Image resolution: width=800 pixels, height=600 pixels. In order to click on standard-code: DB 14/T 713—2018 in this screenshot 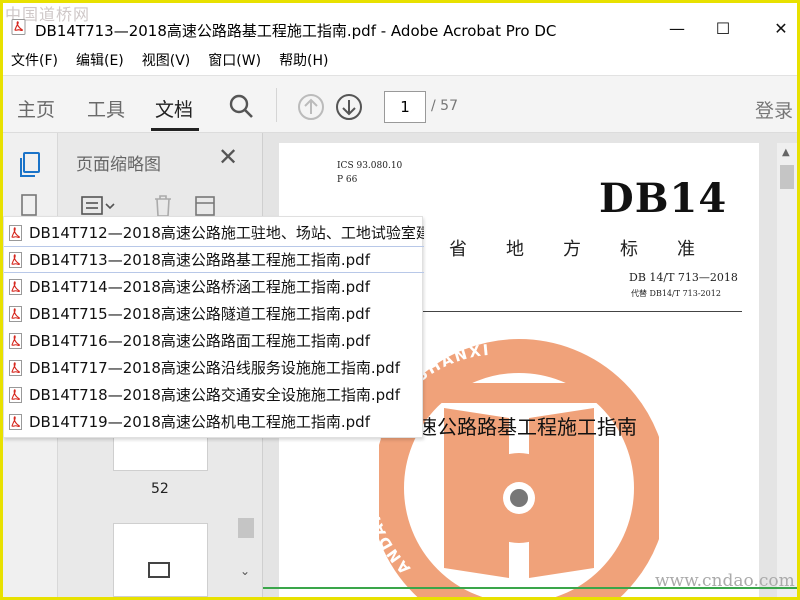, I will do `click(683, 277)`.